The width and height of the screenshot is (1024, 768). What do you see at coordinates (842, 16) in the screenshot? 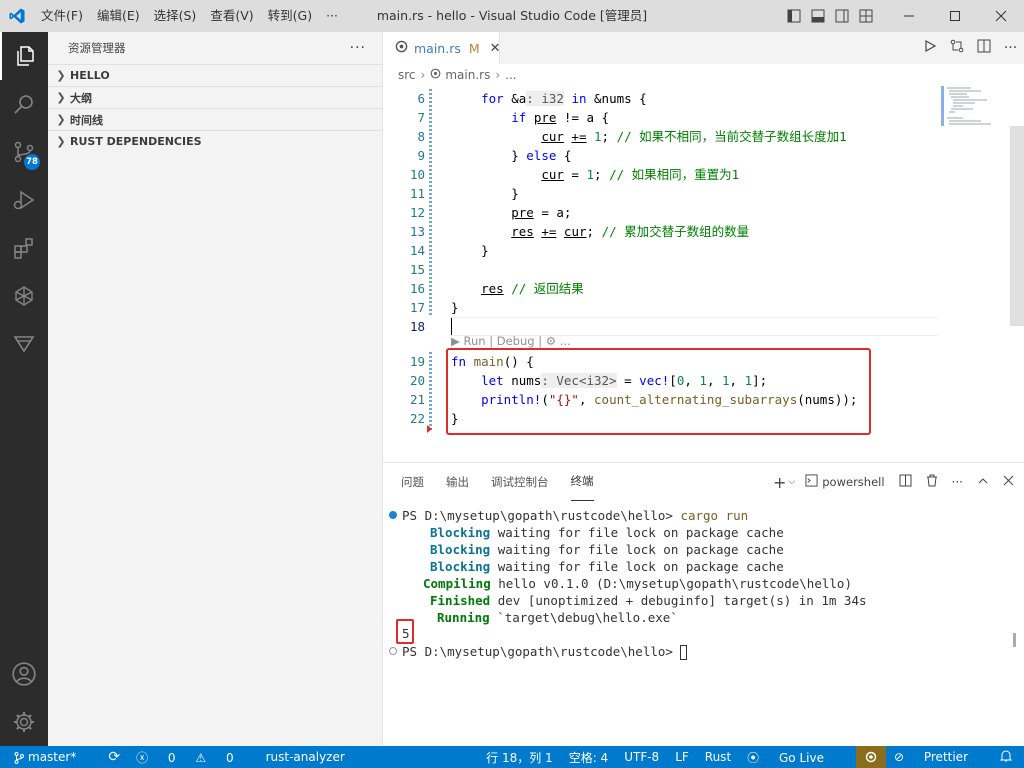
I see `toggle-secondary-sidebar-icon` at bounding box center [842, 16].